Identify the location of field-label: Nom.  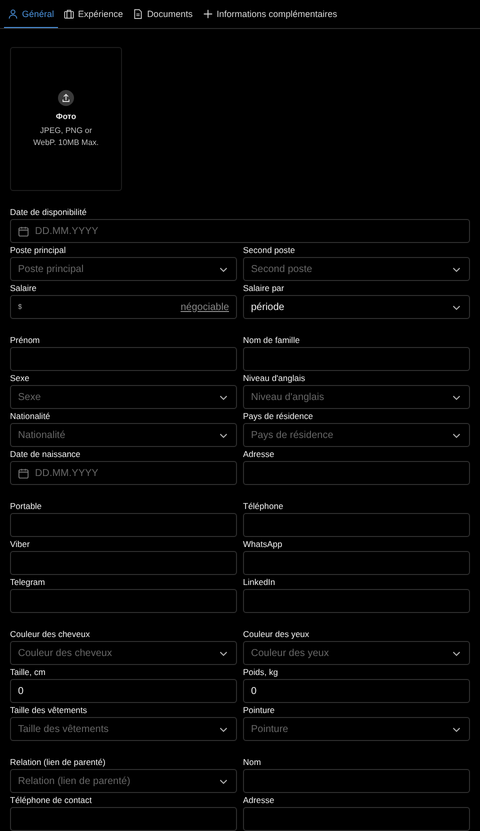
(252, 762).